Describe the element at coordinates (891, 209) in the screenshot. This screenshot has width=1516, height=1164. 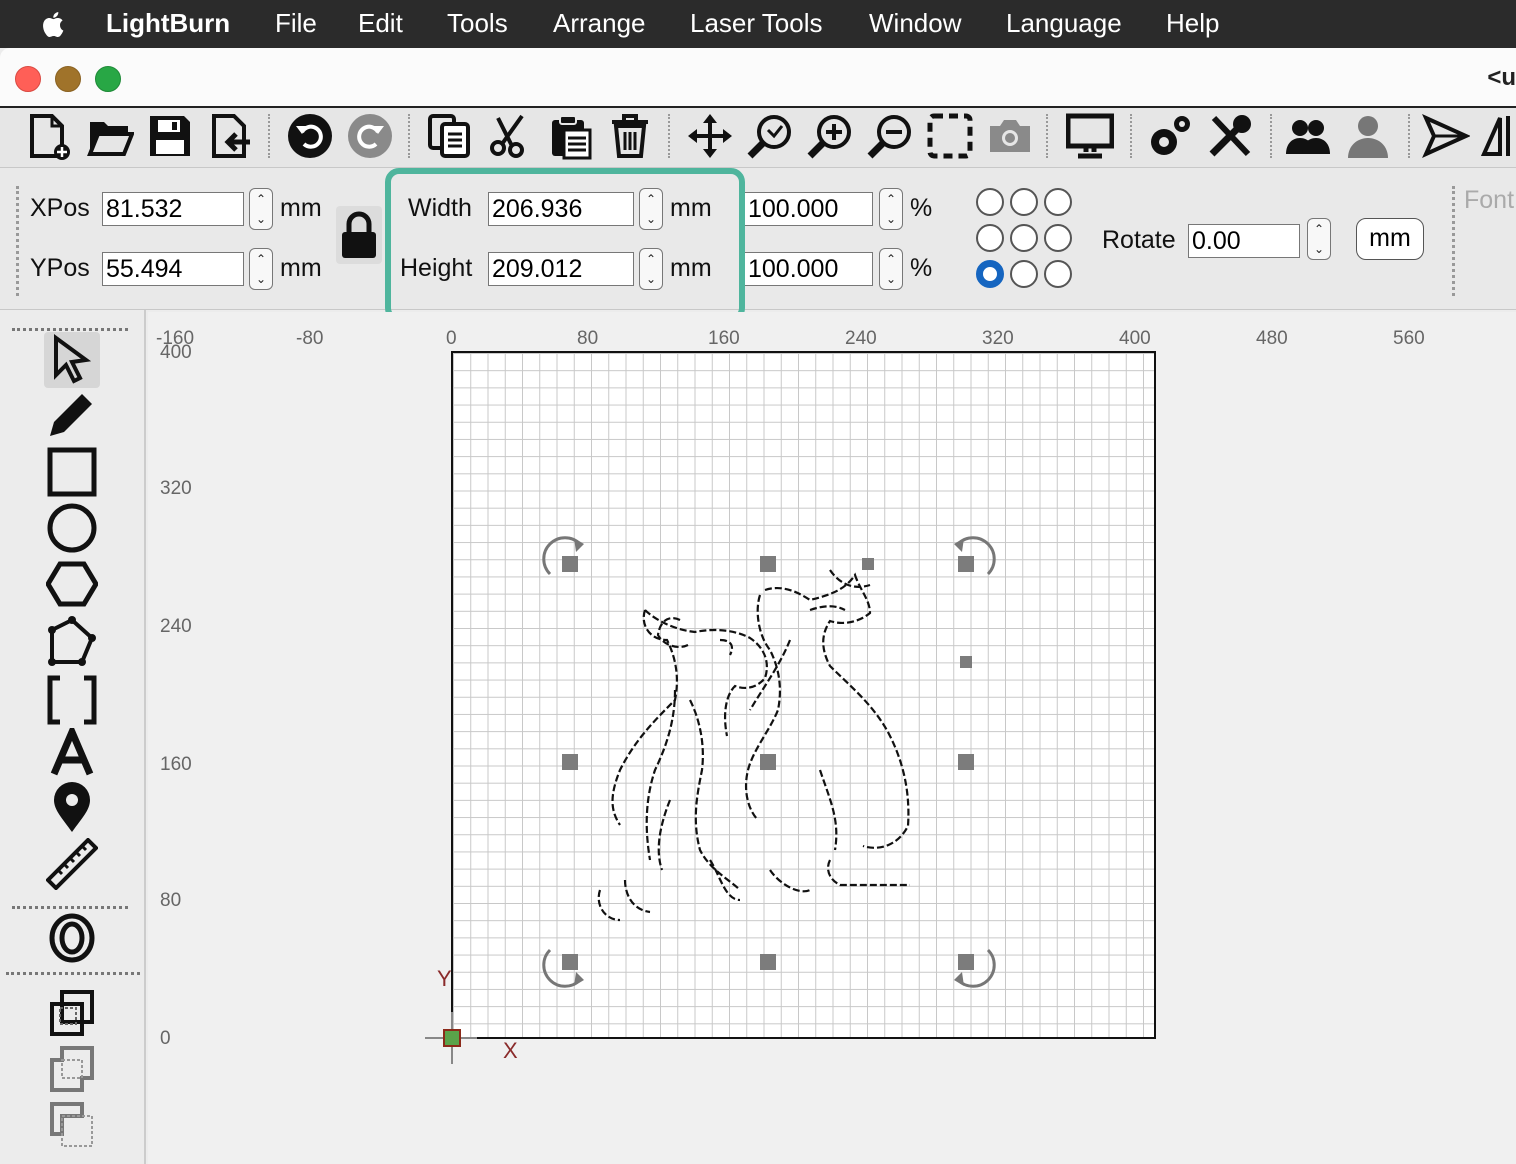
I see `scale-x-stepper: ⌃ ⌄` at that location.